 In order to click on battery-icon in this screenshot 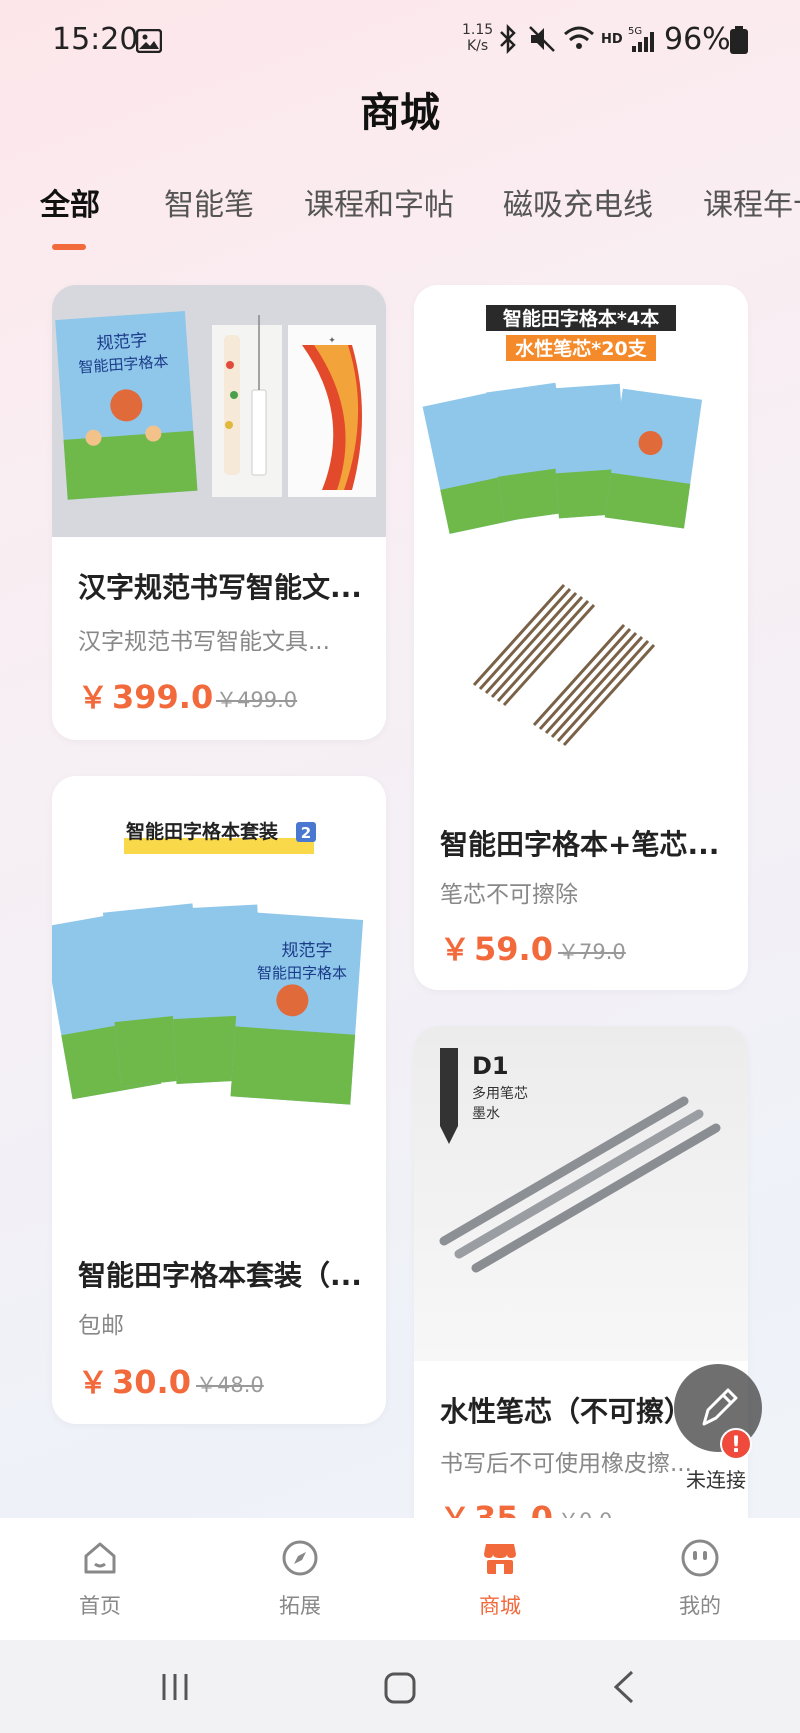, I will do `click(739, 40)`.